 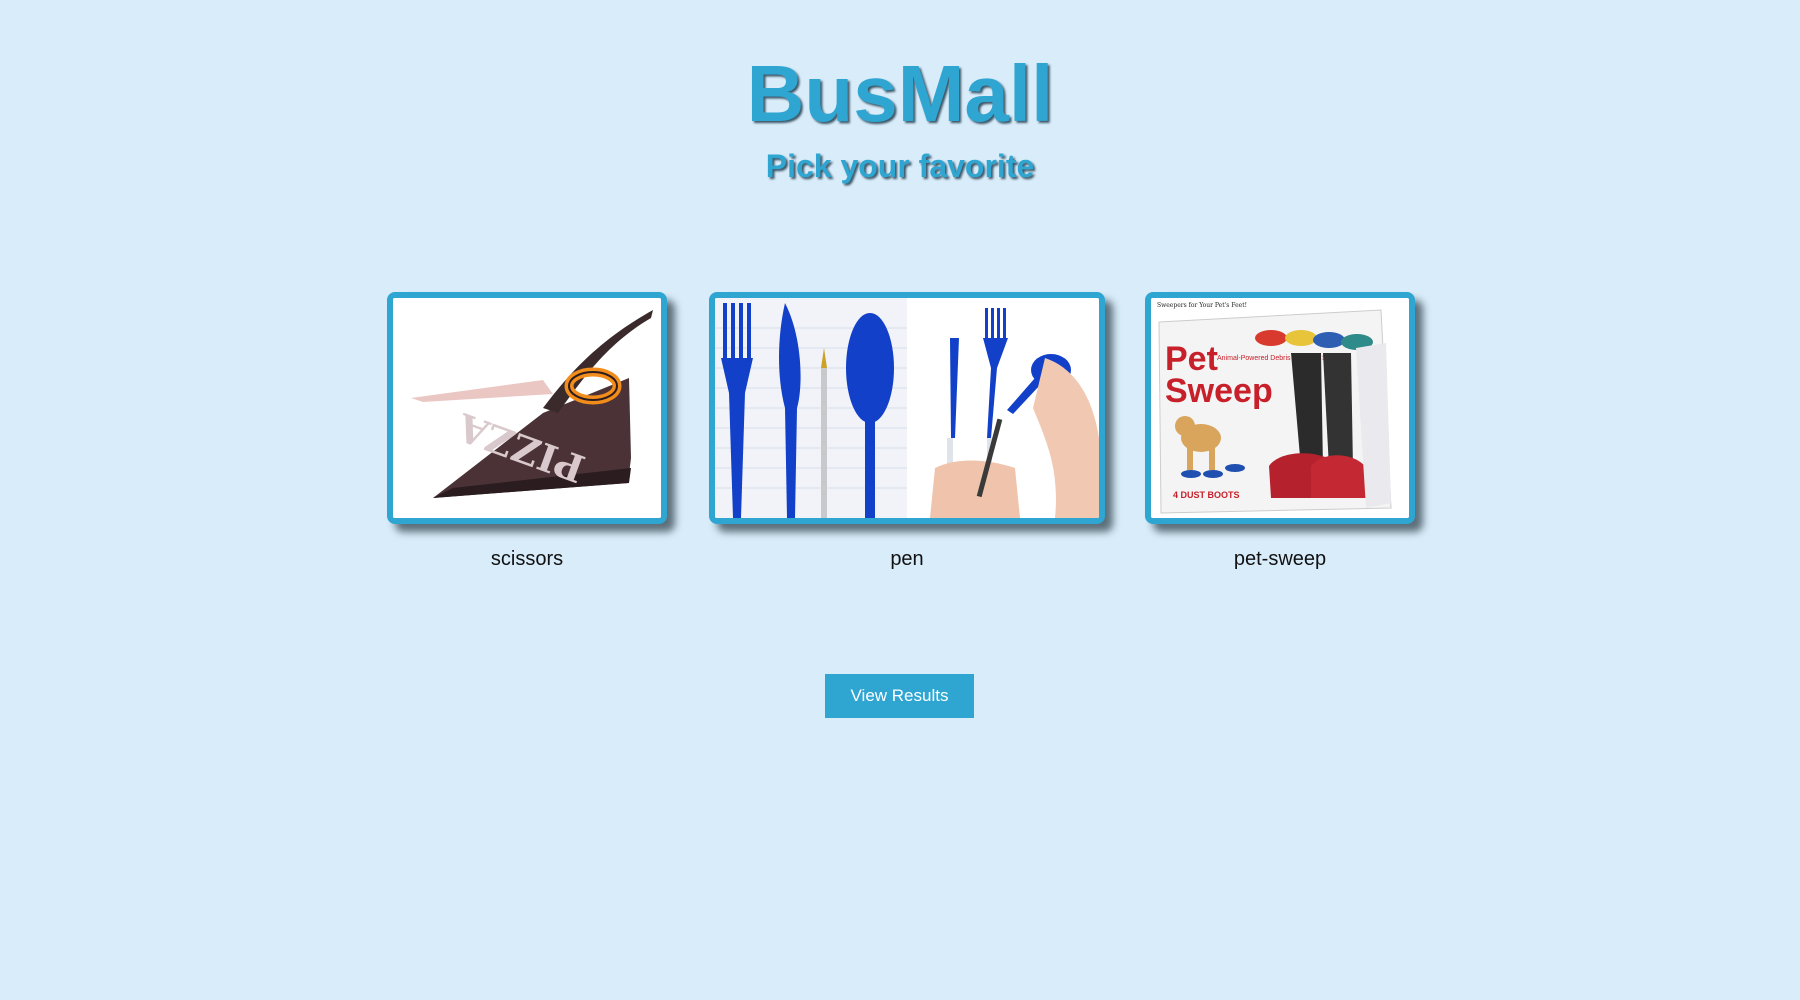 What do you see at coordinates (1219, 391) in the screenshot?
I see `pet-sweep-brand-line2: Sweep` at bounding box center [1219, 391].